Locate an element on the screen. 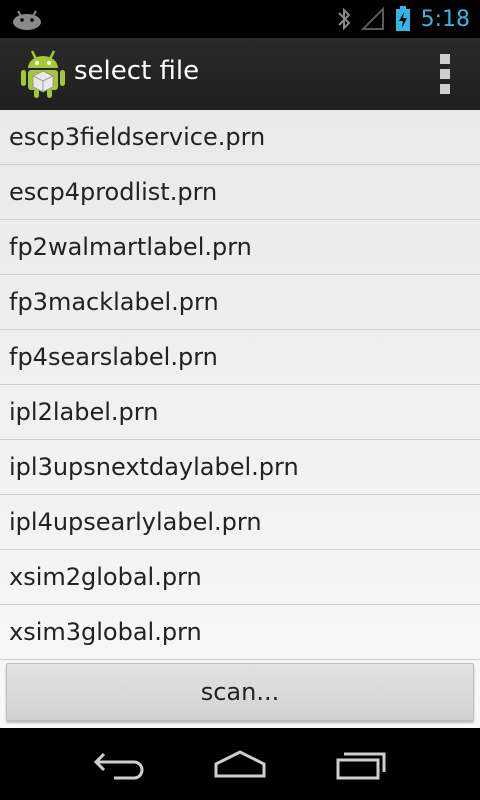  navigation-bar is located at coordinates (240, 764).